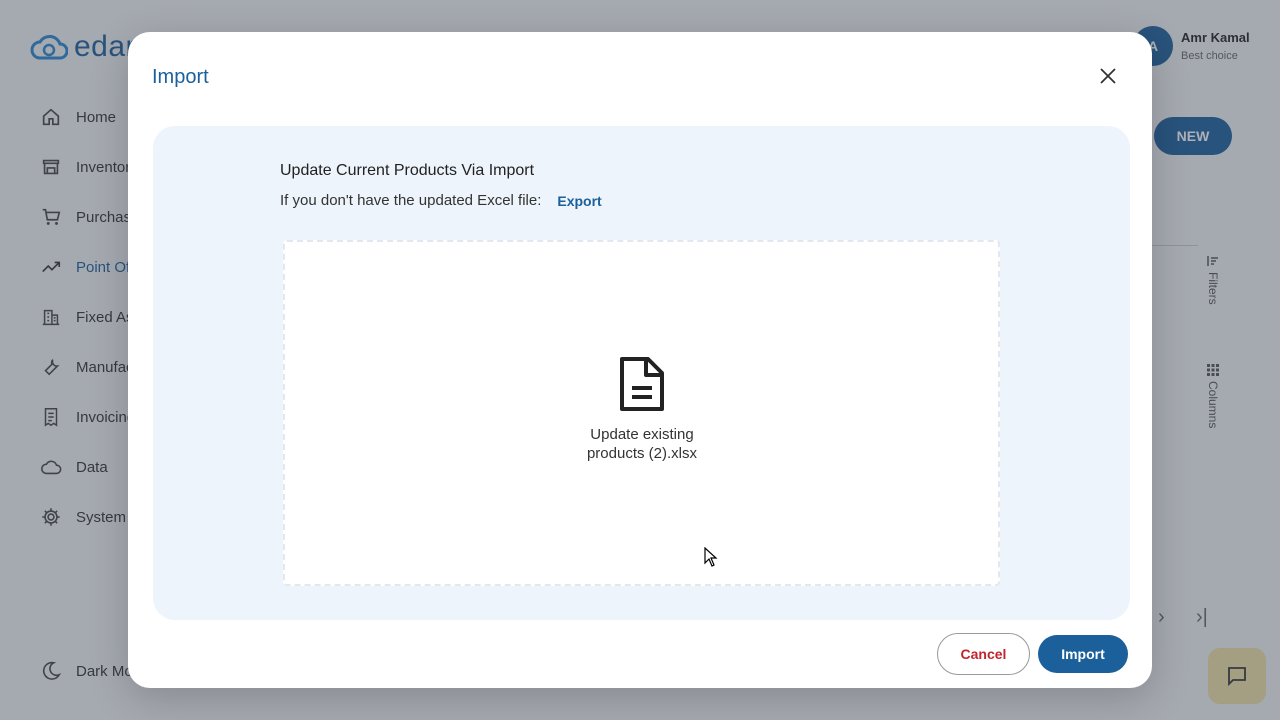 The height and width of the screenshot is (720, 1280). Describe the element at coordinates (1083, 654) in the screenshot. I see `import-button: Import` at that location.